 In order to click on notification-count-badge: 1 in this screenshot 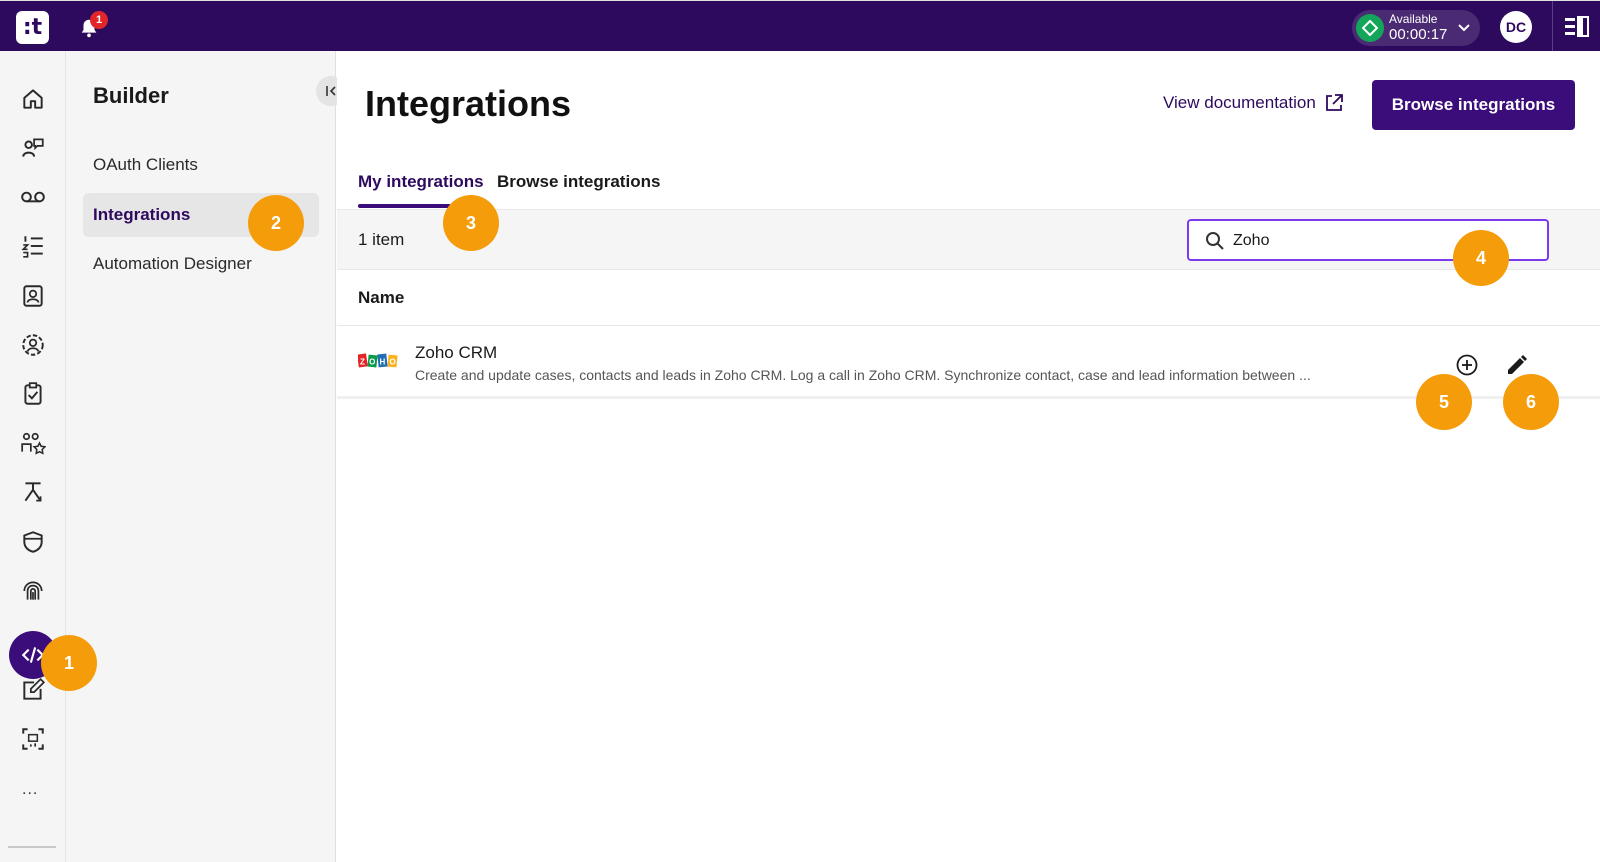, I will do `click(99, 20)`.